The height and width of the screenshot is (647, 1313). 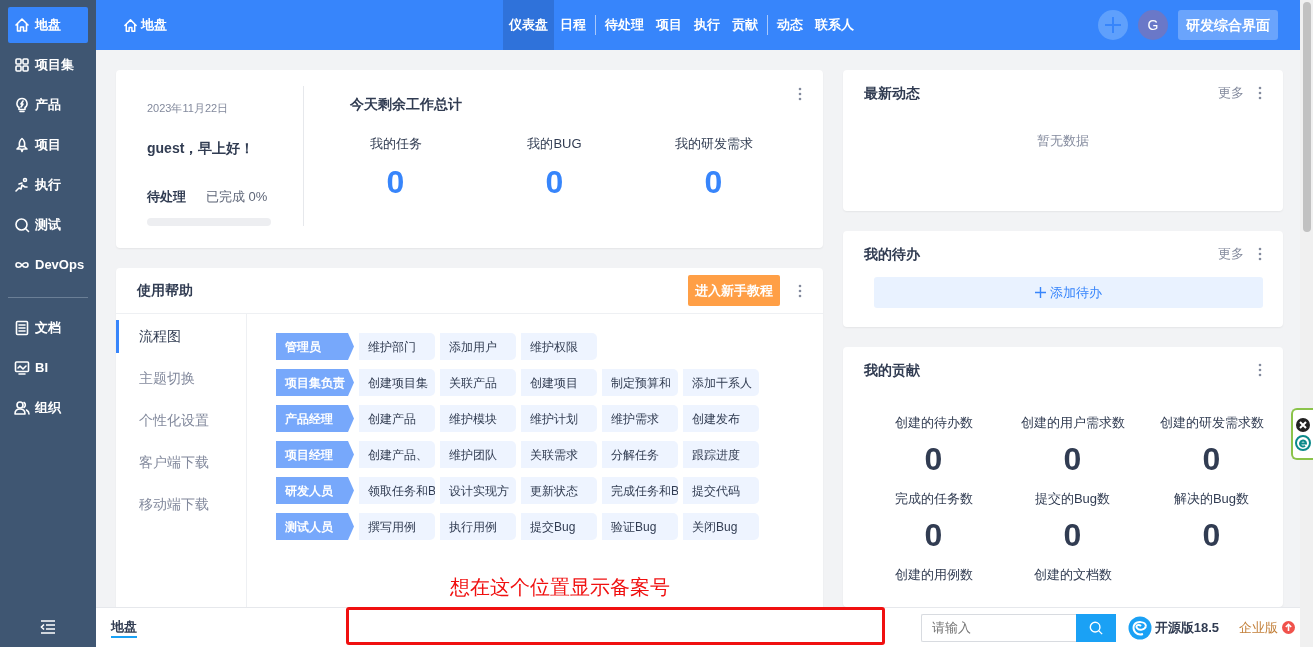 What do you see at coordinates (478, 346) in the screenshot?
I see `flow-step: 添加用户` at bounding box center [478, 346].